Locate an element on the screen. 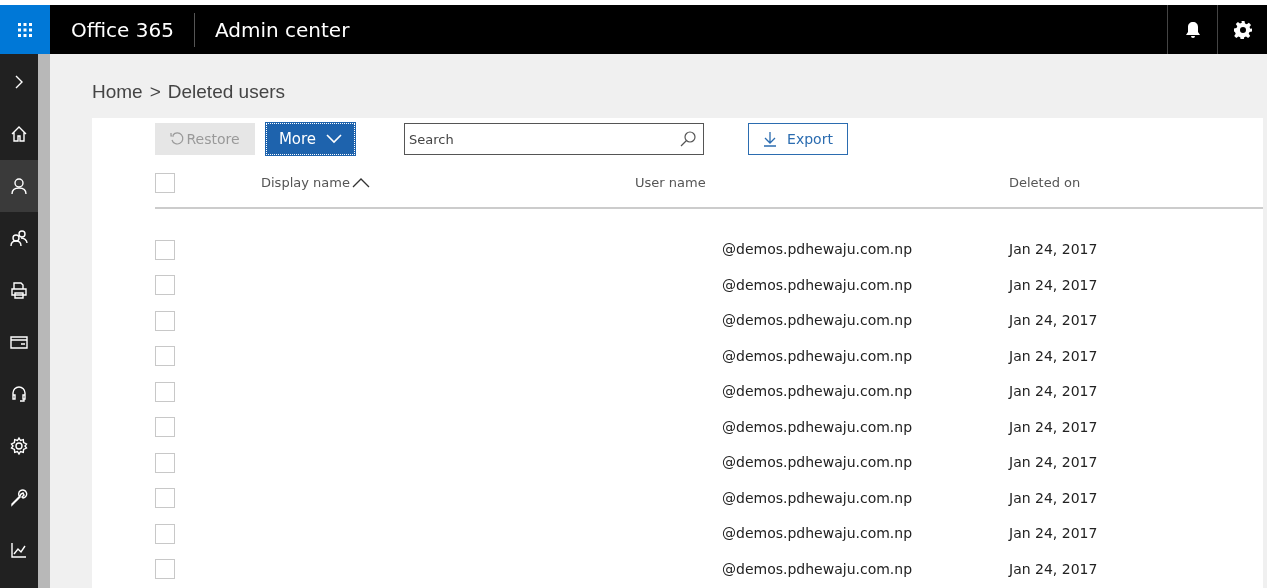  scrollbar is located at coordinates (44, 321).